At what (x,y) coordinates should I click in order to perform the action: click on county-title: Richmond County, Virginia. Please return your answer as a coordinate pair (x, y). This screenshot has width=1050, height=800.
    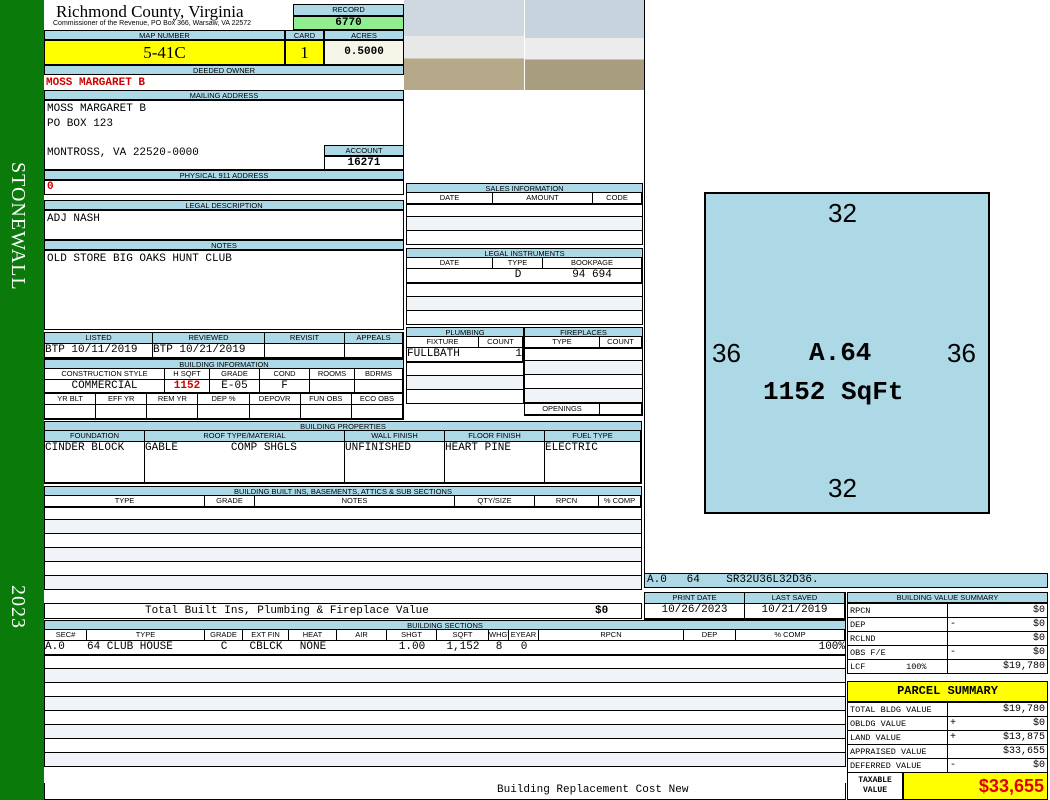
    Looking at the image, I should click on (150, 11).